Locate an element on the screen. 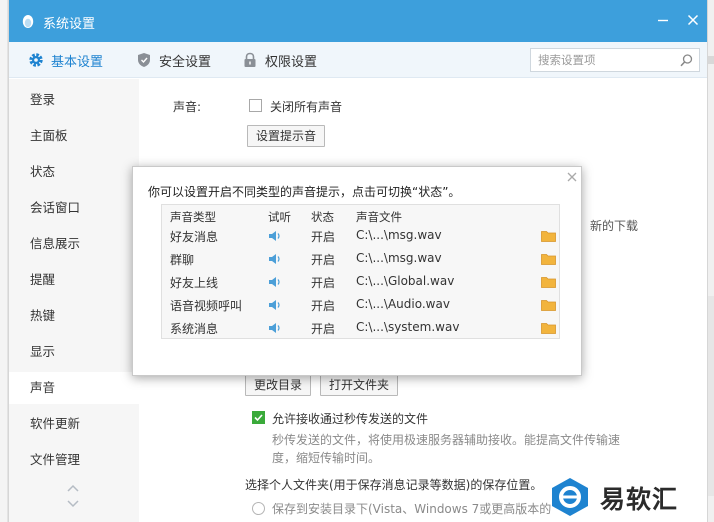 The width and height of the screenshot is (714, 522). gear-icon is located at coordinates (36, 60).